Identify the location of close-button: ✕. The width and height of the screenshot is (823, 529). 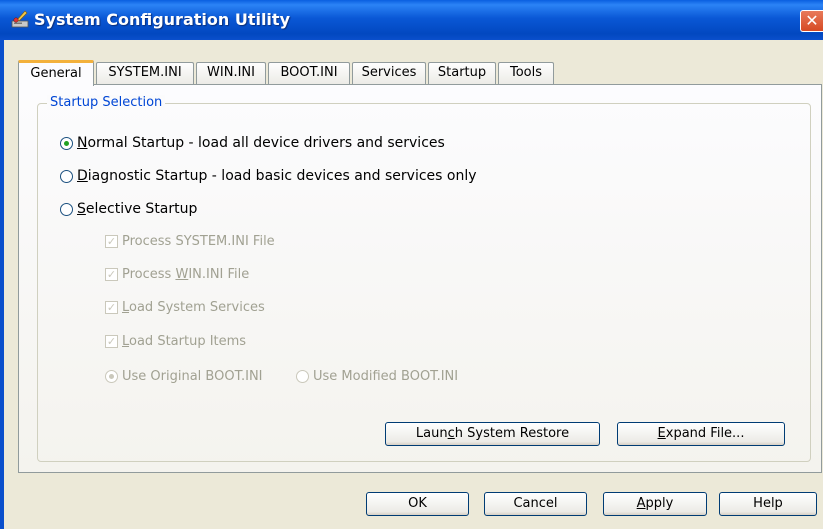
(811, 21).